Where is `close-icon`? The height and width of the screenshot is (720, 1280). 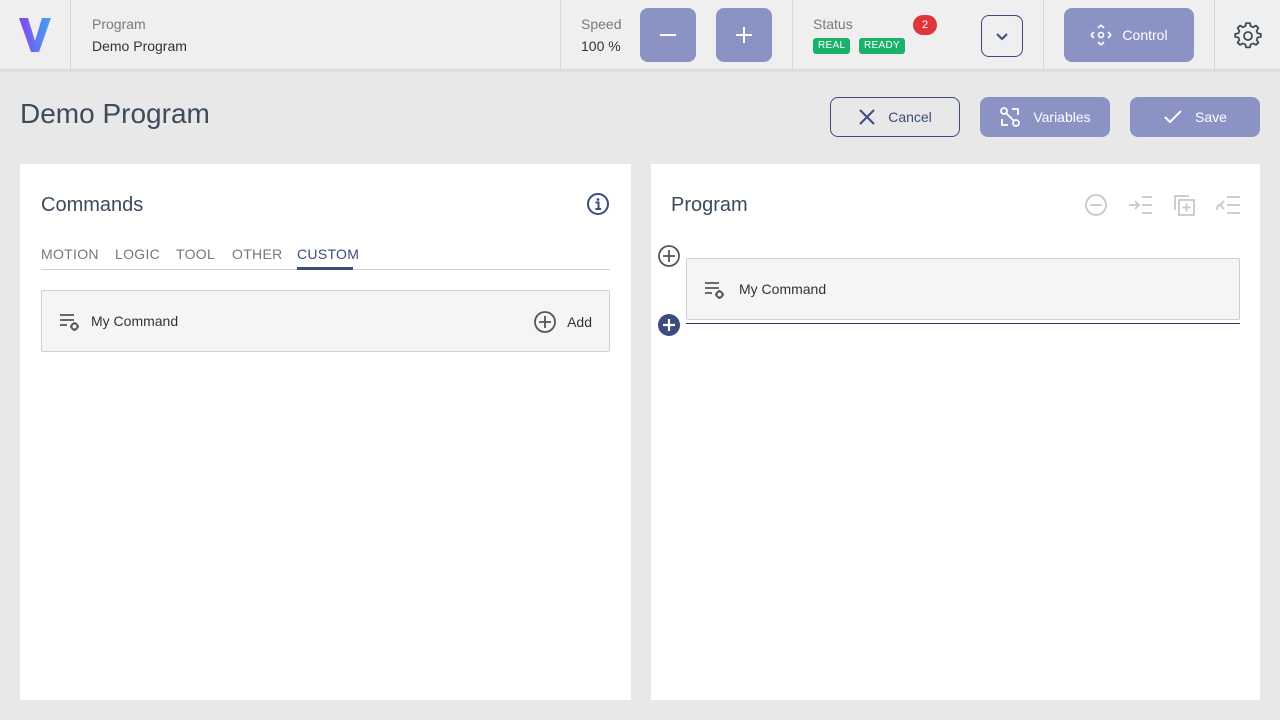
close-icon is located at coordinates (867, 117).